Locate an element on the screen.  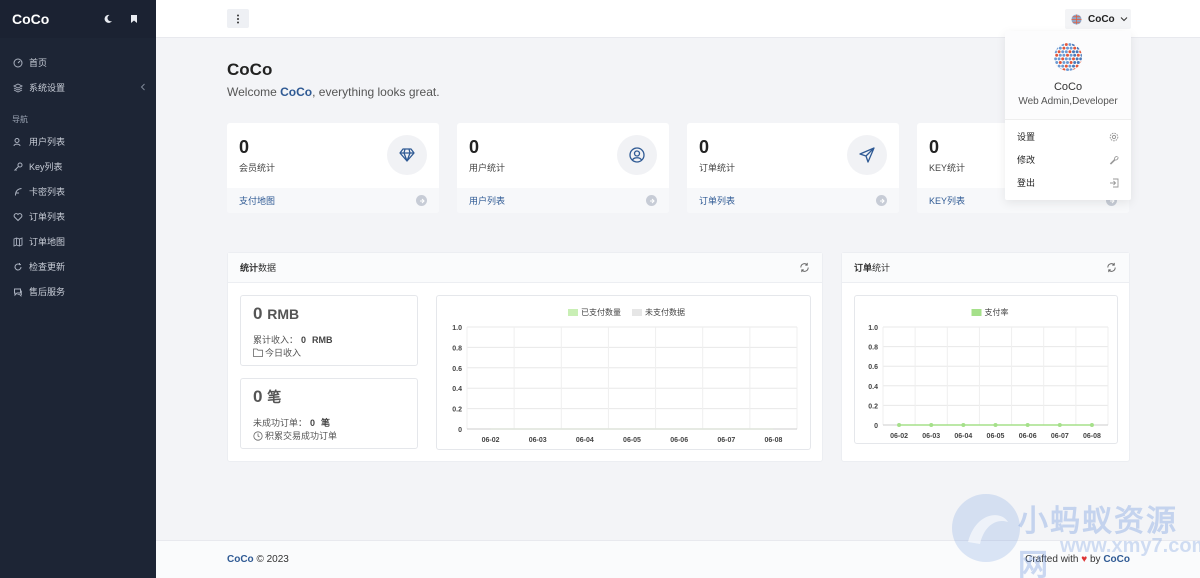
sidebar-item-home: 首页 is located at coordinates (78, 62).